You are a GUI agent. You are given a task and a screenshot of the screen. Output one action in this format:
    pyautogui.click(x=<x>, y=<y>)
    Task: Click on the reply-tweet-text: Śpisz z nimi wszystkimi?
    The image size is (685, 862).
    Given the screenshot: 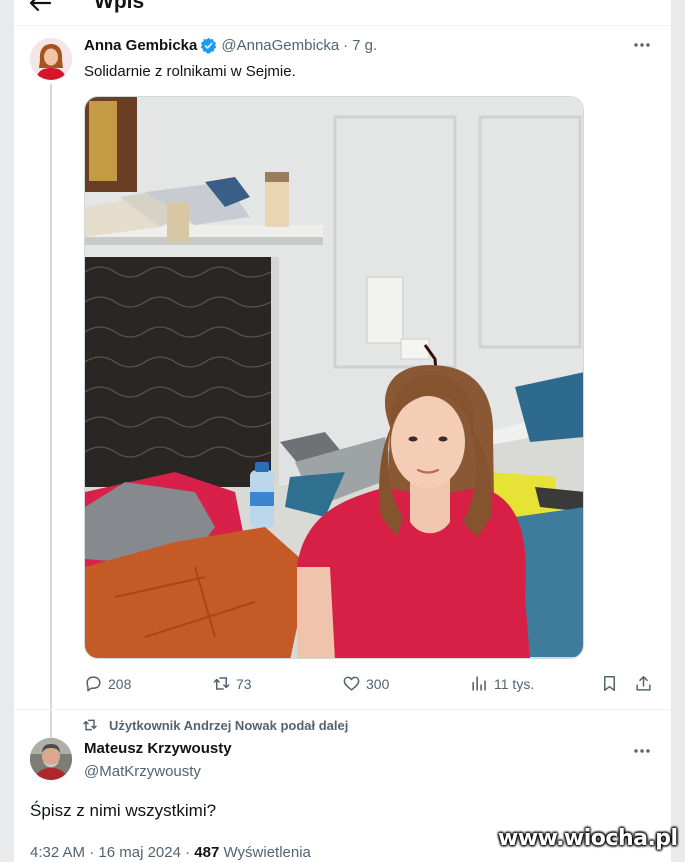 What is the action you would take?
    pyautogui.click(x=123, y=810)
    